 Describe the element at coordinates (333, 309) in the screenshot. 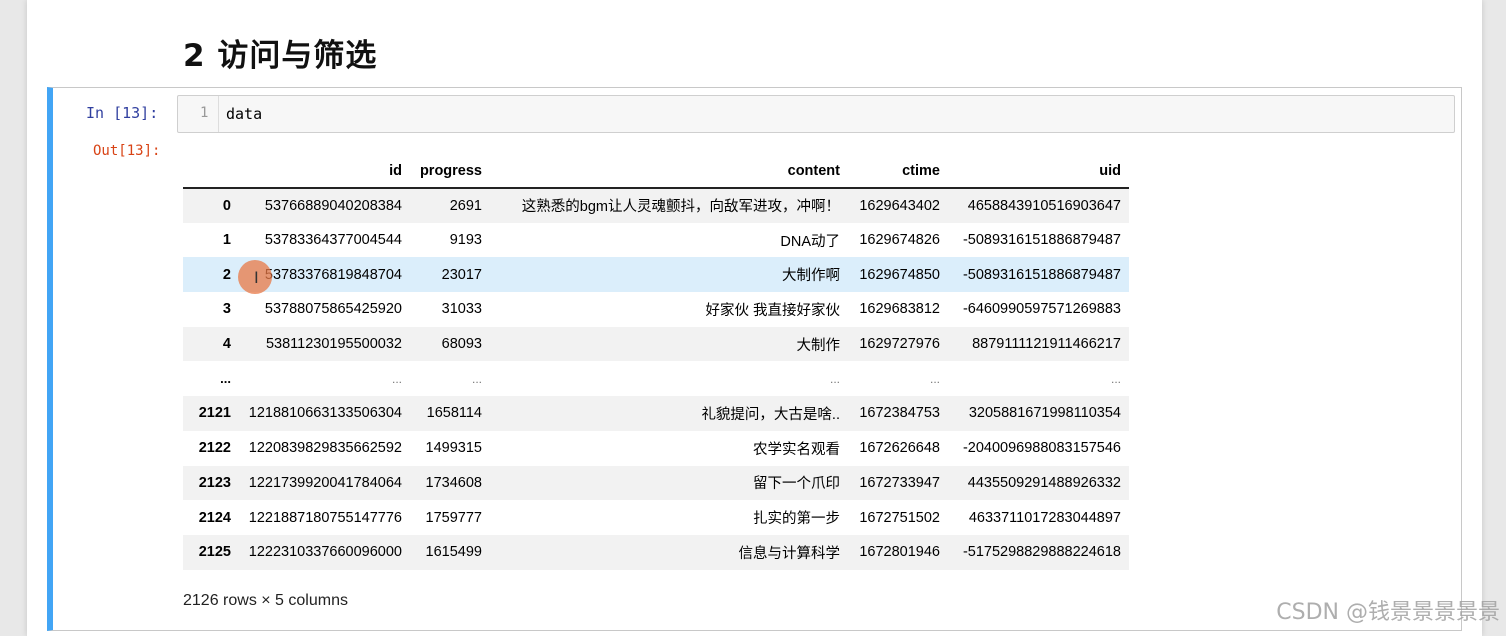

I see `cell-id: 53788075865425920` at that location.